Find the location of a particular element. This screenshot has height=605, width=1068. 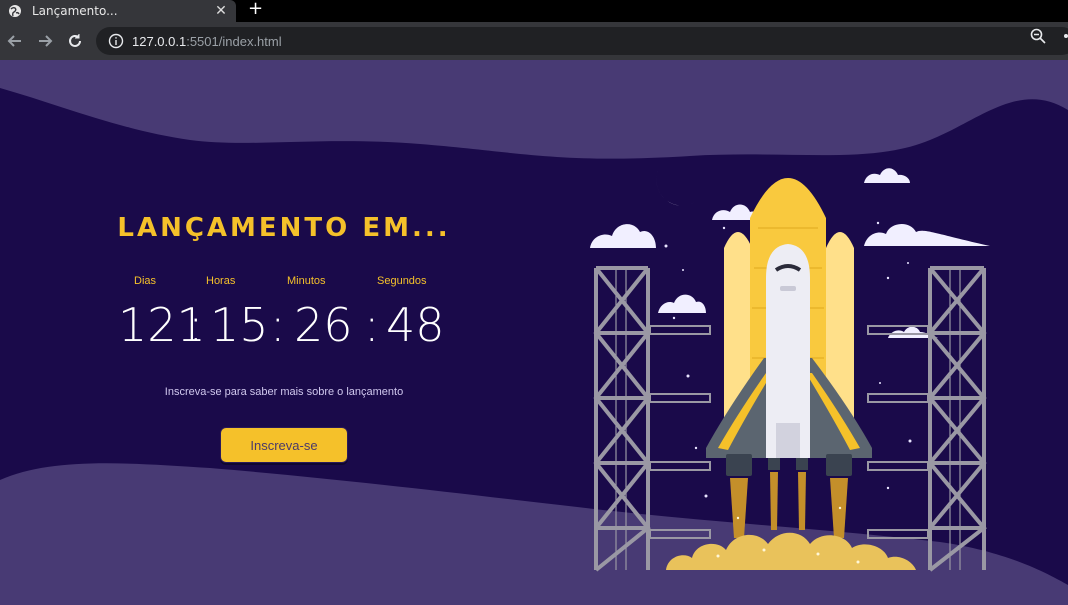

url-path: :5501/index.html is located at coordinates (234, 41).